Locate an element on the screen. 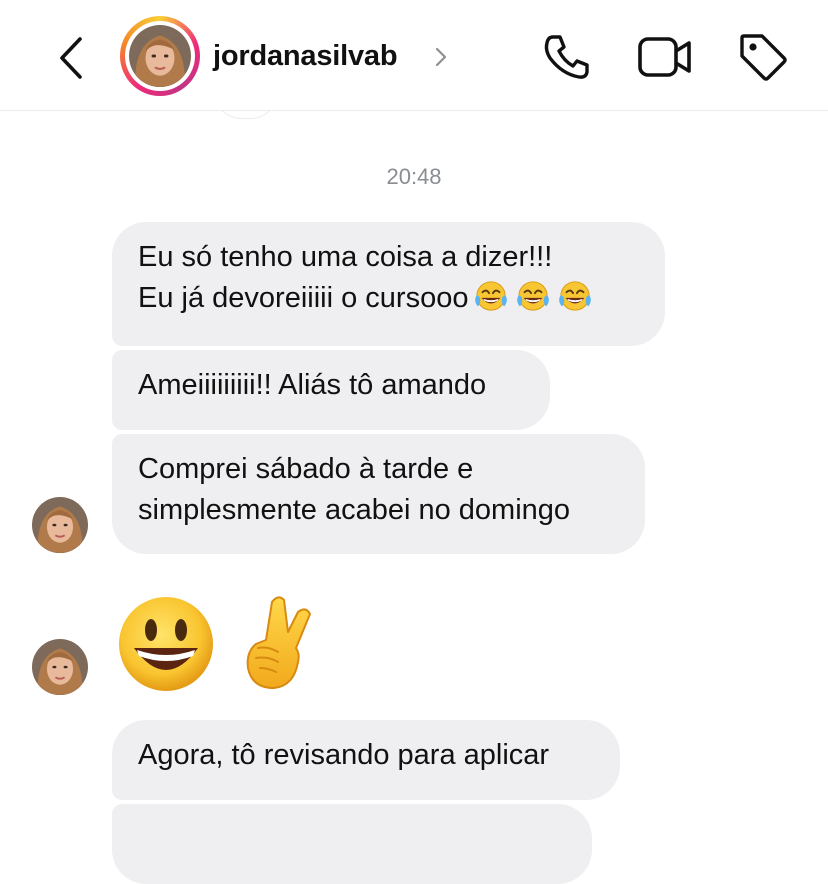 Image resolution: width=828 pixels, height=884 pixels. message-bubble: Agora, tô revisando para aplicar is located at coordinates (366, 760).